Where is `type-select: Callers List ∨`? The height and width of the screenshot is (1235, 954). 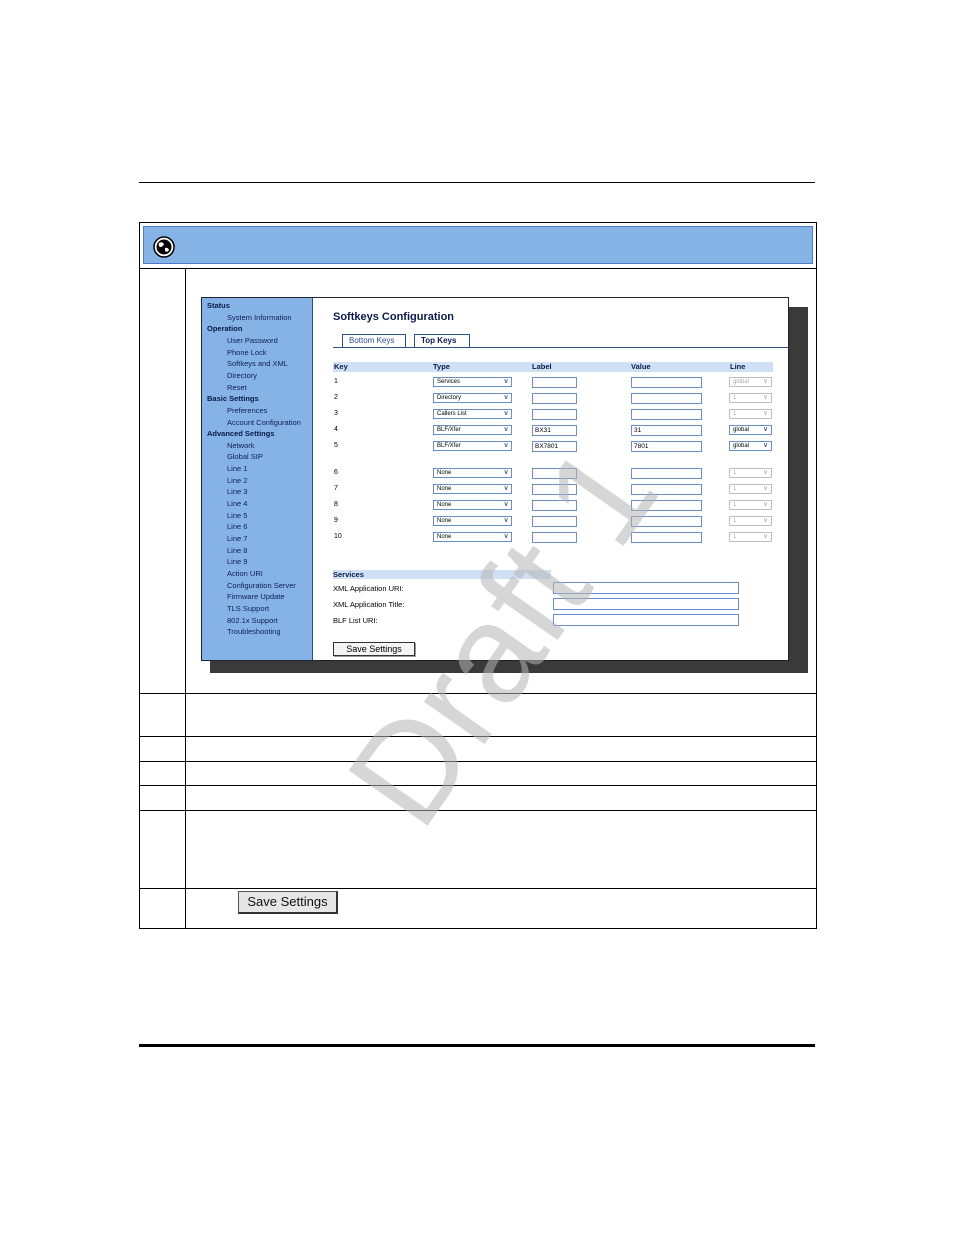
type-select: Callers List ∨ is located at coordinates (472, 414).